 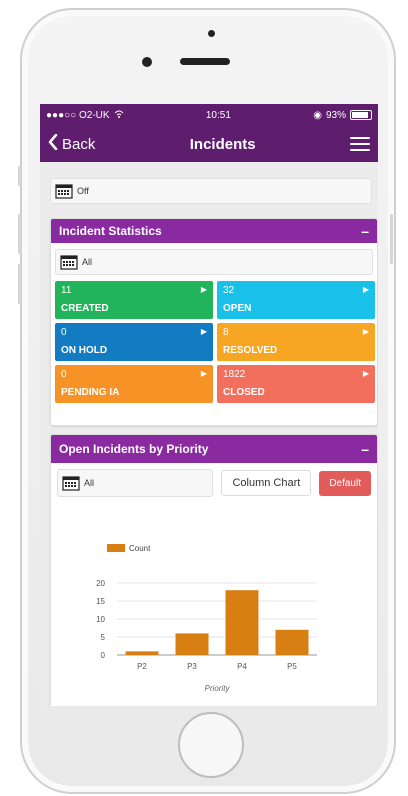 I want to click on page-title: Incidents, so click(x=222, y=144).